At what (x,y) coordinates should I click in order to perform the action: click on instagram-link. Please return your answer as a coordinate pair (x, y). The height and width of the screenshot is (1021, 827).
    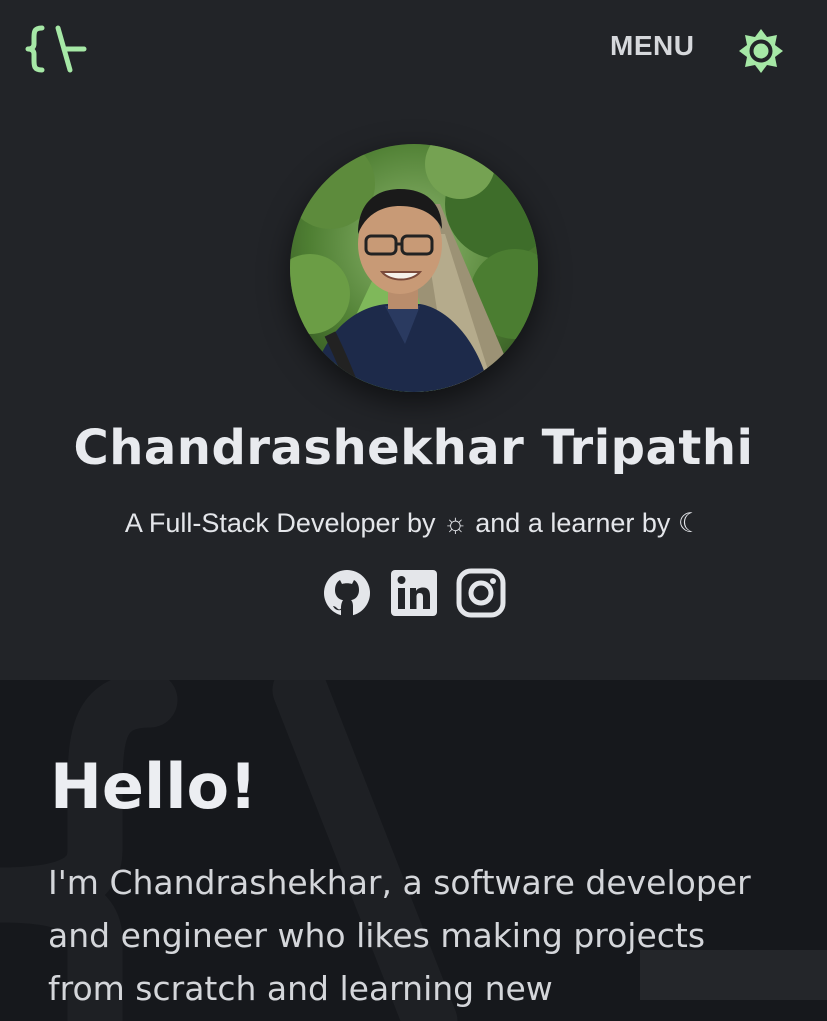
    Looking at the image, I should click on (481, 593).